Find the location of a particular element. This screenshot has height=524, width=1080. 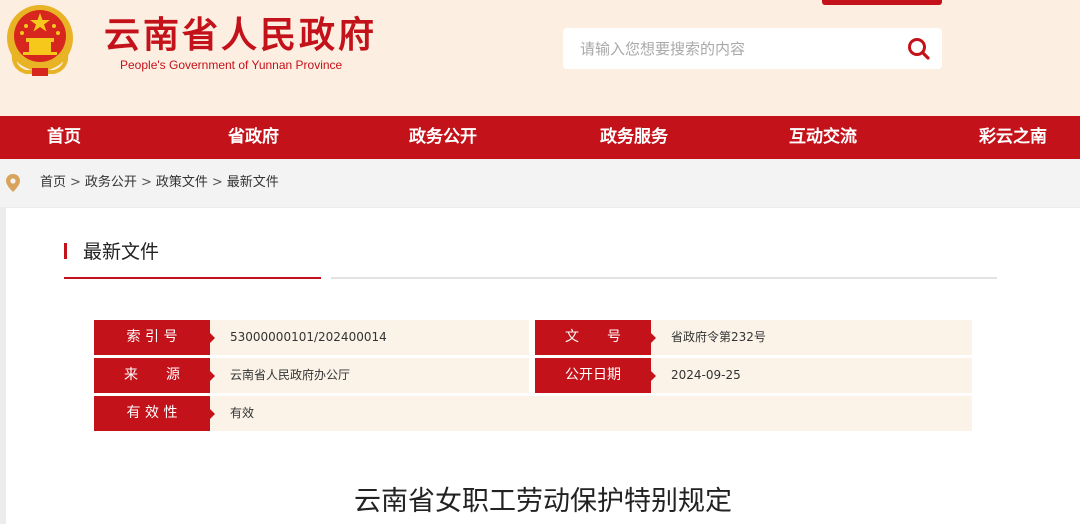

section-title: 最新文件 is located at coordinates (121, 252).